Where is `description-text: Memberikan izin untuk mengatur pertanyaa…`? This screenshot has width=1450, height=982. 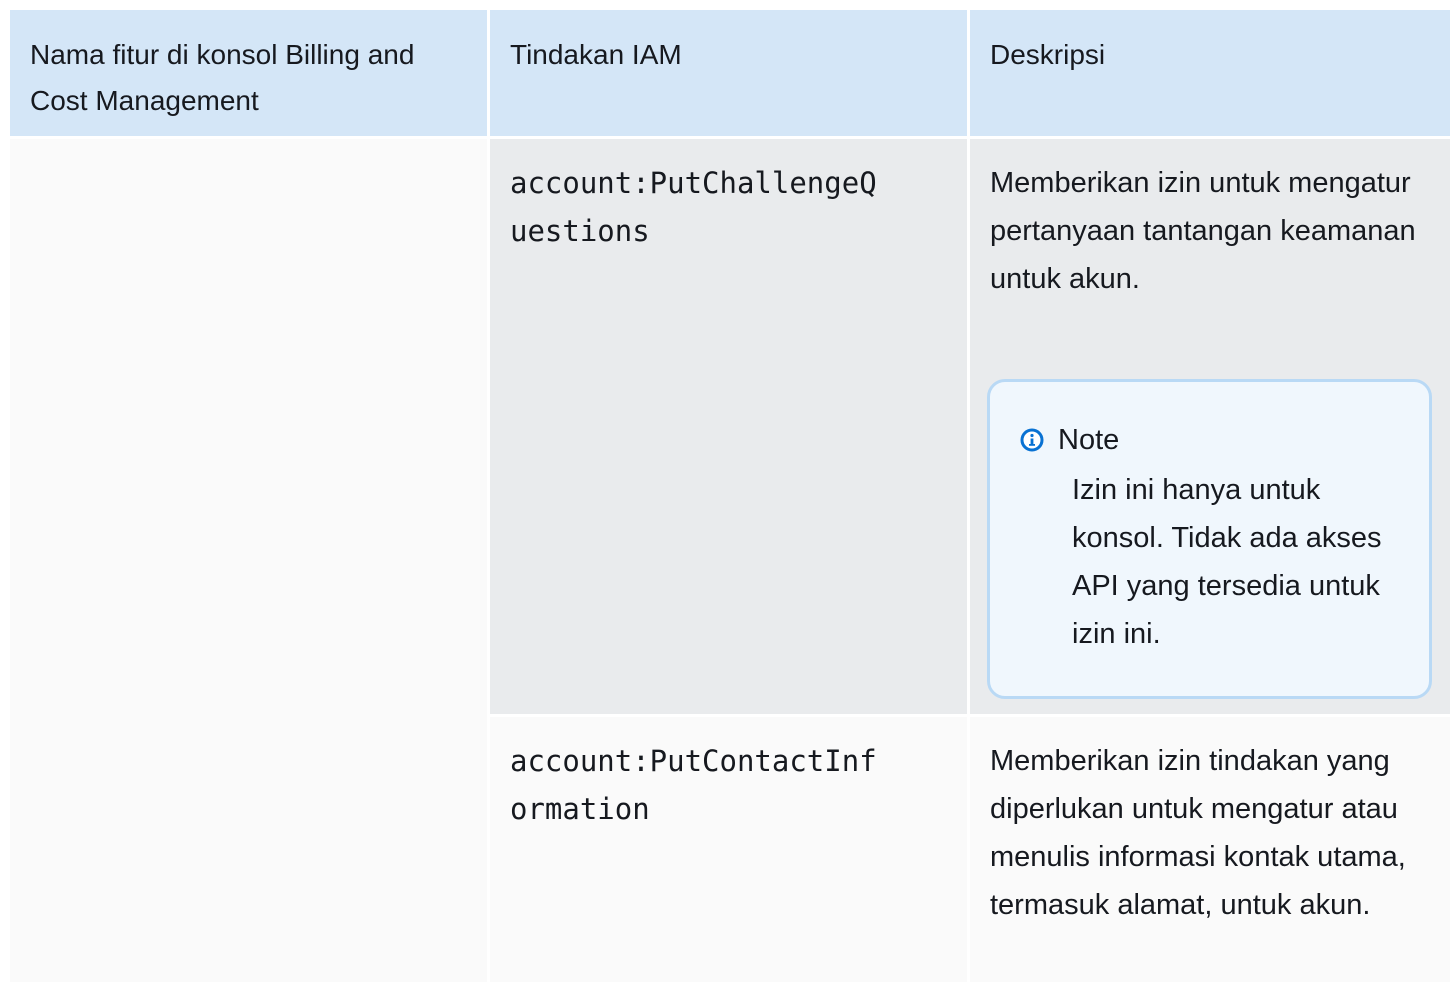 description-text: Memberikan izin untuk mengatur pertanyaa… is located at coordinates (1203, 231).